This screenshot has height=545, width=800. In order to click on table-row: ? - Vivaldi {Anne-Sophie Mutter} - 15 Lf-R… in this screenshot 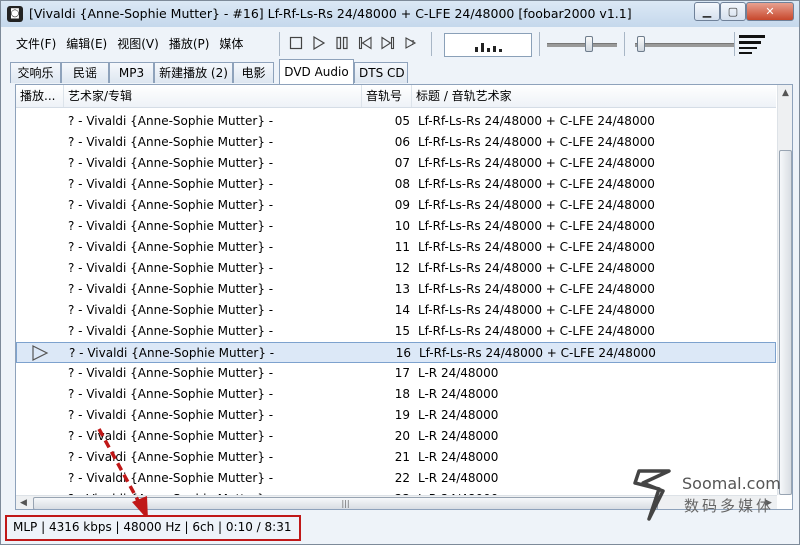, I will do `click(396, 331)`.